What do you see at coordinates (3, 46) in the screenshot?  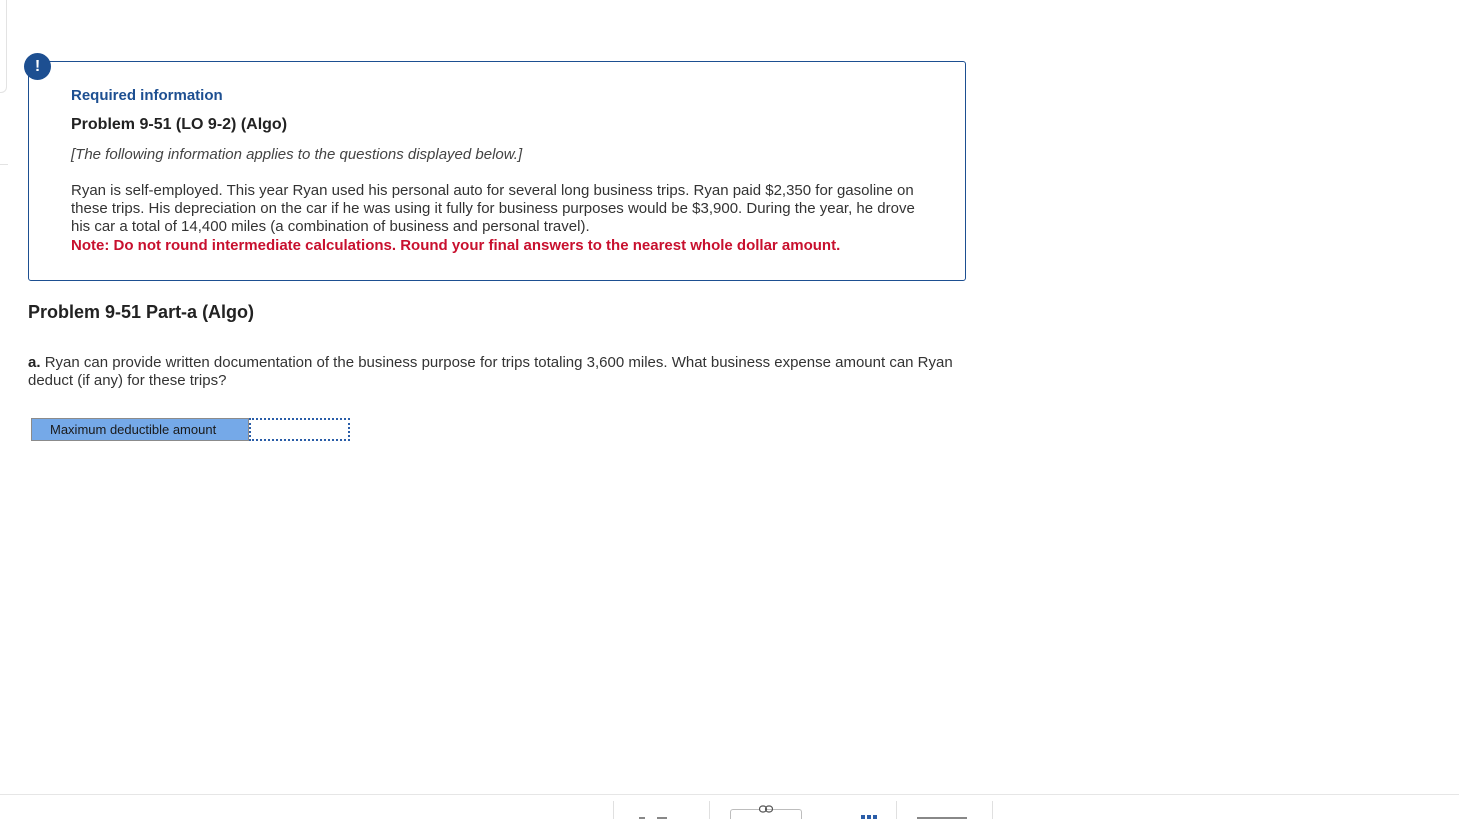 I see `side-panel-edge` at bounding box center [3, 46].